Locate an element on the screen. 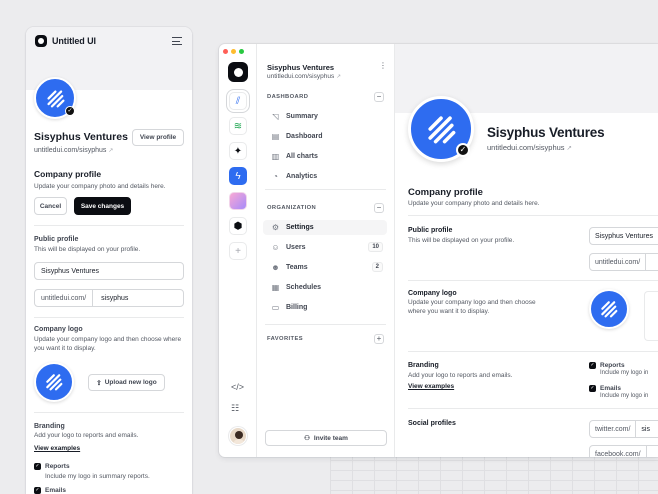 The image size is (658, 494). hamburger-menu-icon is located at coordinates (177, 42).